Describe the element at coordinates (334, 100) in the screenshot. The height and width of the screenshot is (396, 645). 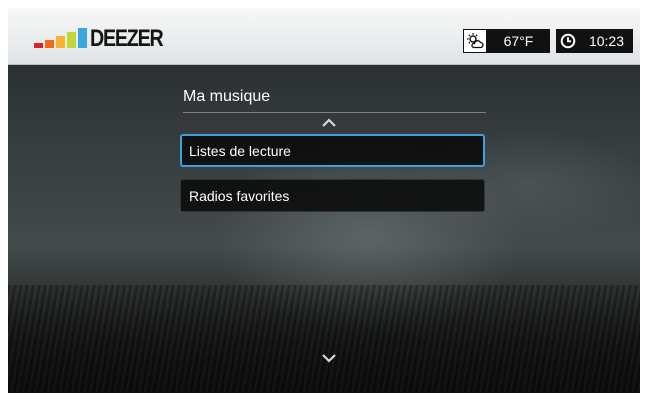
I see `menu-title: Ma musique` at that location.